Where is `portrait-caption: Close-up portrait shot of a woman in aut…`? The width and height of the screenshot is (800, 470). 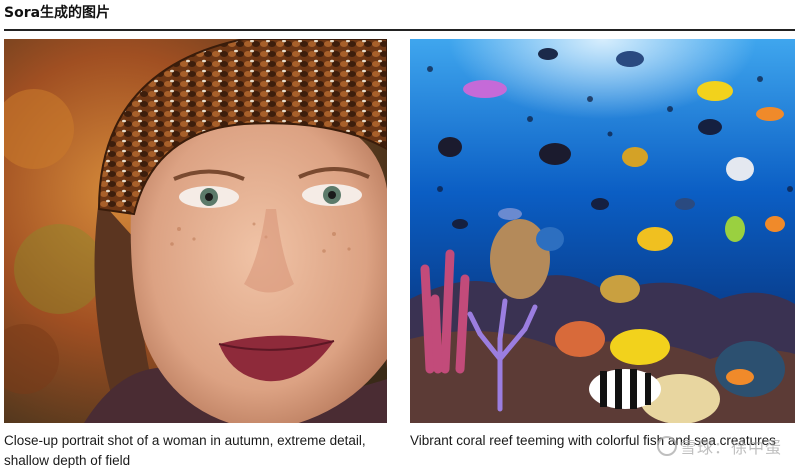 portrait-caption: Close-up portrait shot of a woman in aut… is located at coordinates (185, 450).